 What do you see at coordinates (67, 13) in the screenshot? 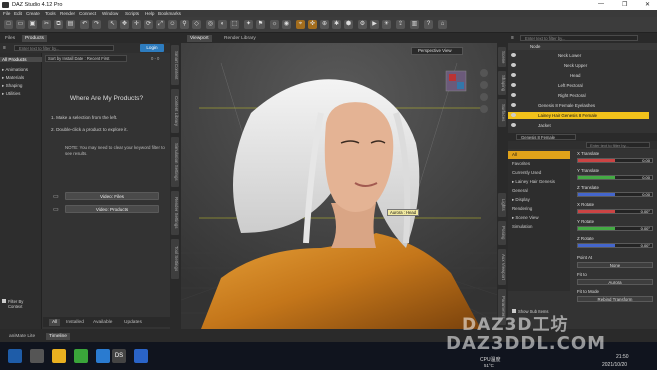
I see `menu-render: Render` at bounding box center [67, 13].